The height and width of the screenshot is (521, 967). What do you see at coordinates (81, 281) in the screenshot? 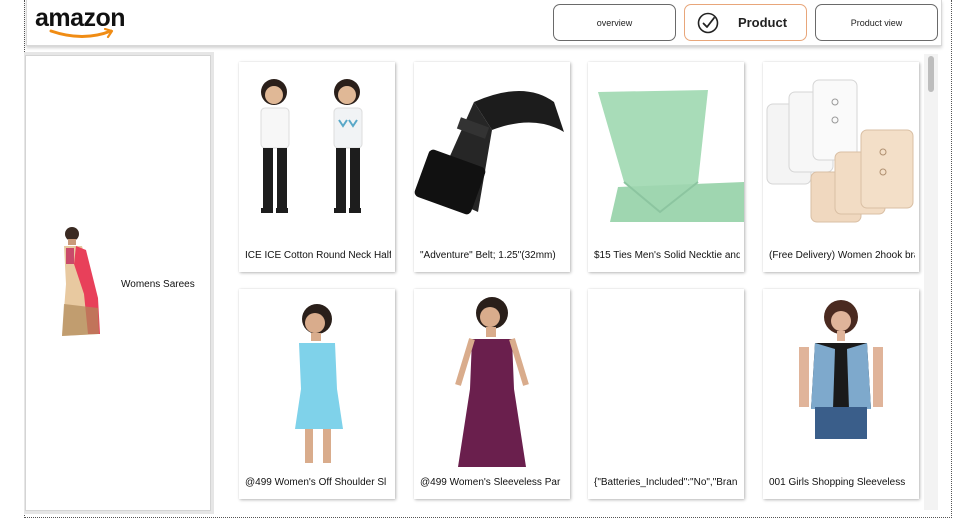
I see `saree-product-image` at bounding box center [81, 281].